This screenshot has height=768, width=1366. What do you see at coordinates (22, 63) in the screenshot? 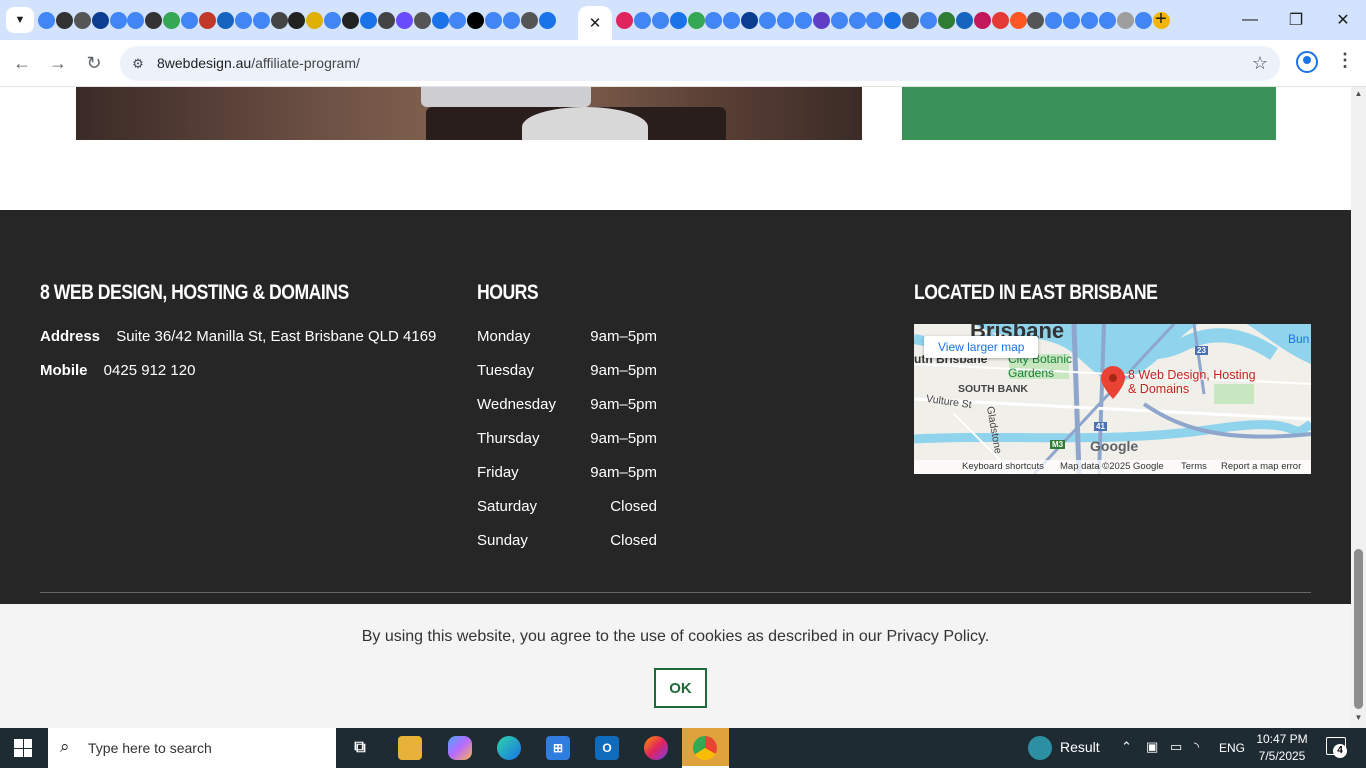
I see `back-button: ←` at bounding box center [22, 63].